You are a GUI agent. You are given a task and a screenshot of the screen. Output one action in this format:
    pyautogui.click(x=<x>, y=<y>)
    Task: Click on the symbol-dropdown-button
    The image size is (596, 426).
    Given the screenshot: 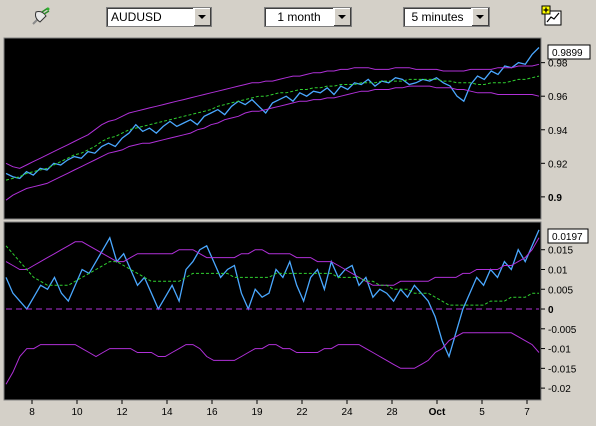 What is the action you would take?
    pyautogui.click(x=202, y=17)
    